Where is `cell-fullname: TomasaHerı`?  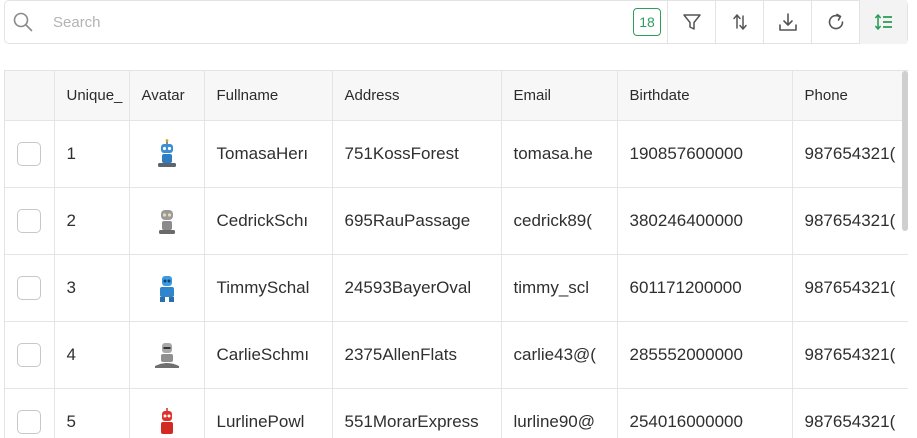 cell-fullname: TomasaHerı is located at coordinates (268, 154).